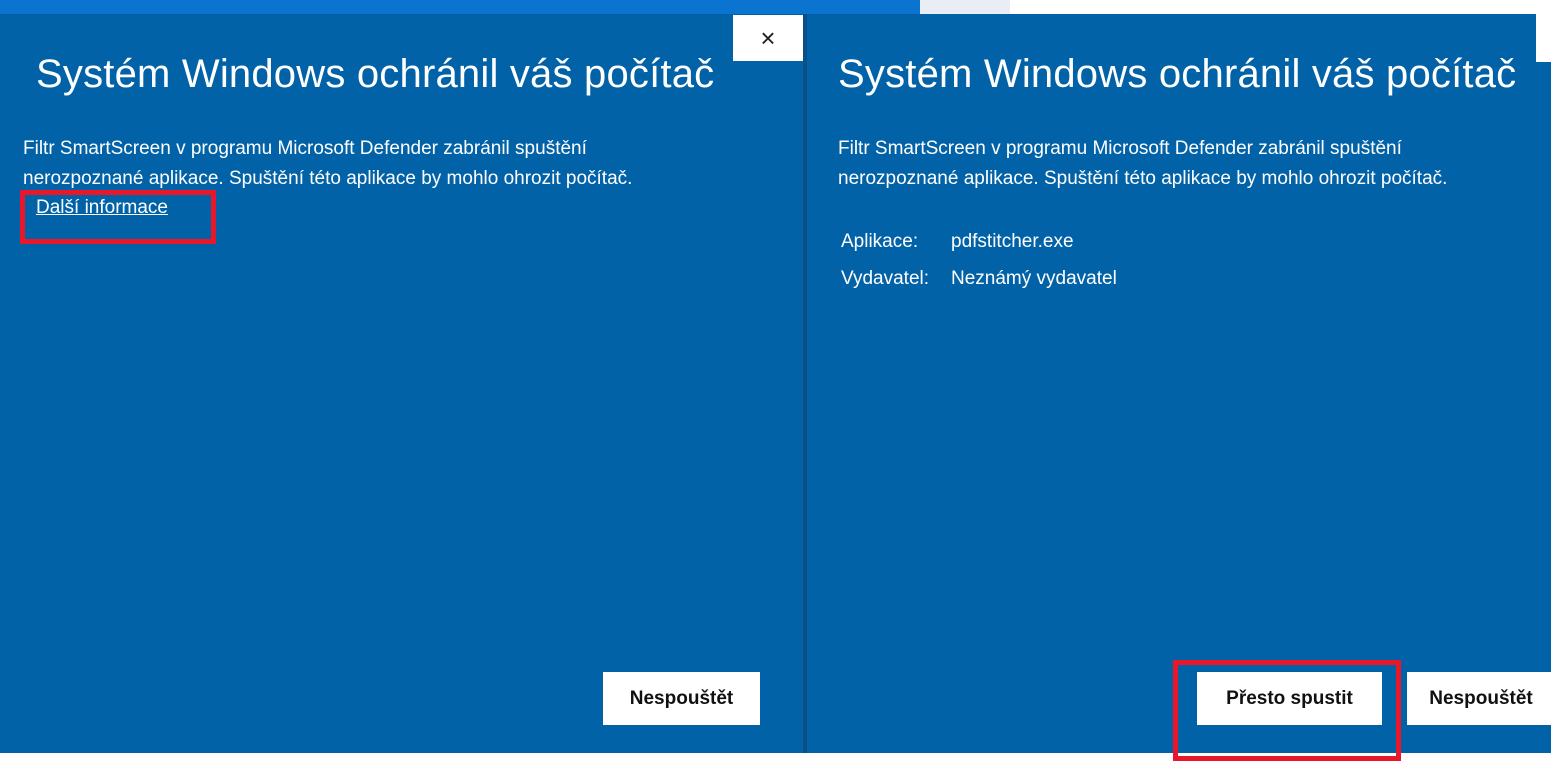 Image resolution: width=1551 pixels, height=761 pixels. Describe the element at coordinates (1012, 241) in the screenshot. I see `app-name: pdfstitcher.exe` at that location.